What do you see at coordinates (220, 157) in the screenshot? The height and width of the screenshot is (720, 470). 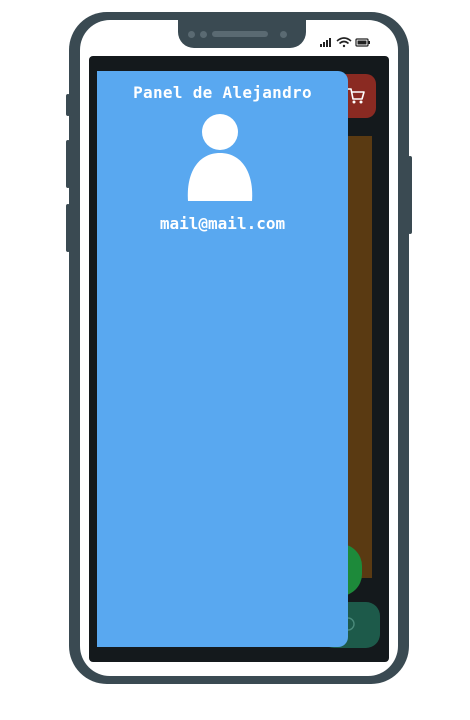 I see `user-avatar-icon` at bounding box center [220, 157].